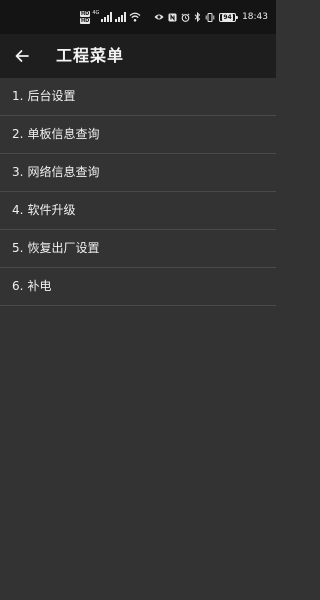 The image size is (320, 600). Describe the element at coordinates (18, 248) in the screenshot. I see `menu-item-number: 5.` at that location.